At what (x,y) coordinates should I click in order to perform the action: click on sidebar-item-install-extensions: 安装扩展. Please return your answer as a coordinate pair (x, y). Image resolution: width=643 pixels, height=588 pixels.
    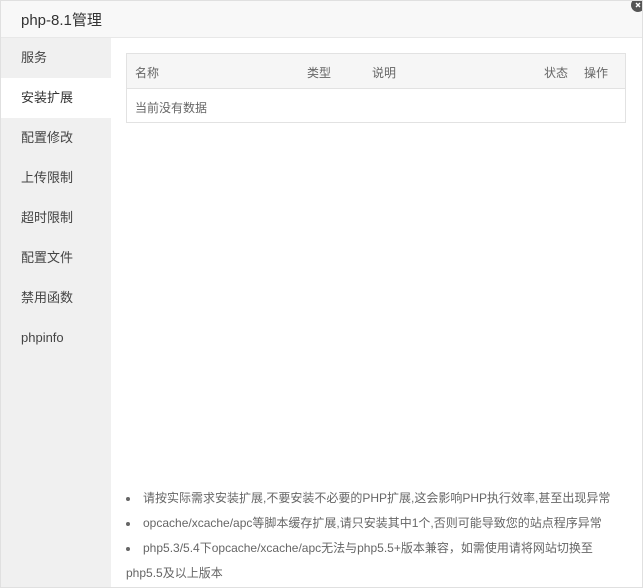
    Looking at the image, I should click on (56, 98).